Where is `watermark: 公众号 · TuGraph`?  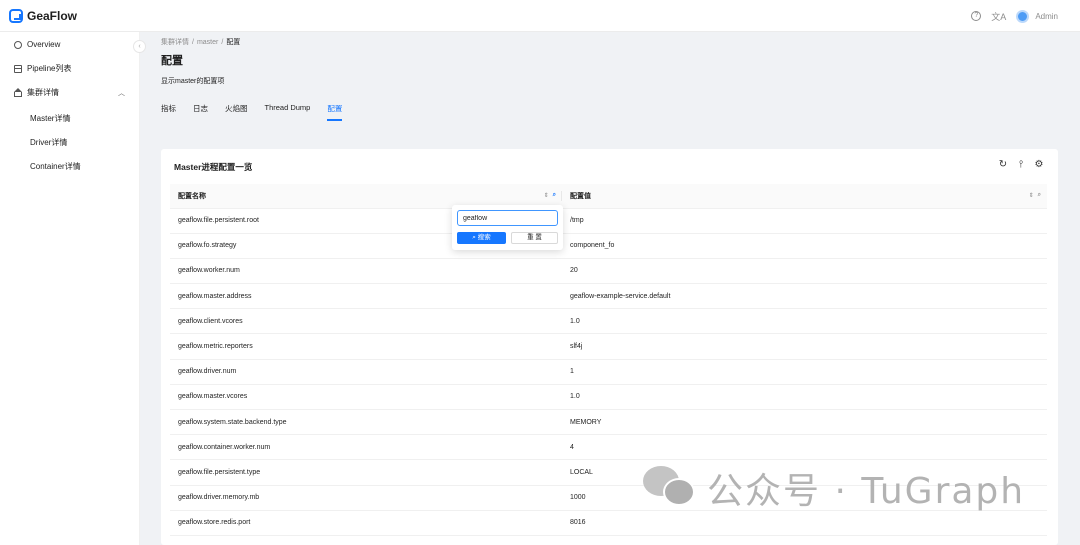
watermark: 公众号 · TuGraph is located at coordinates (834, 488).